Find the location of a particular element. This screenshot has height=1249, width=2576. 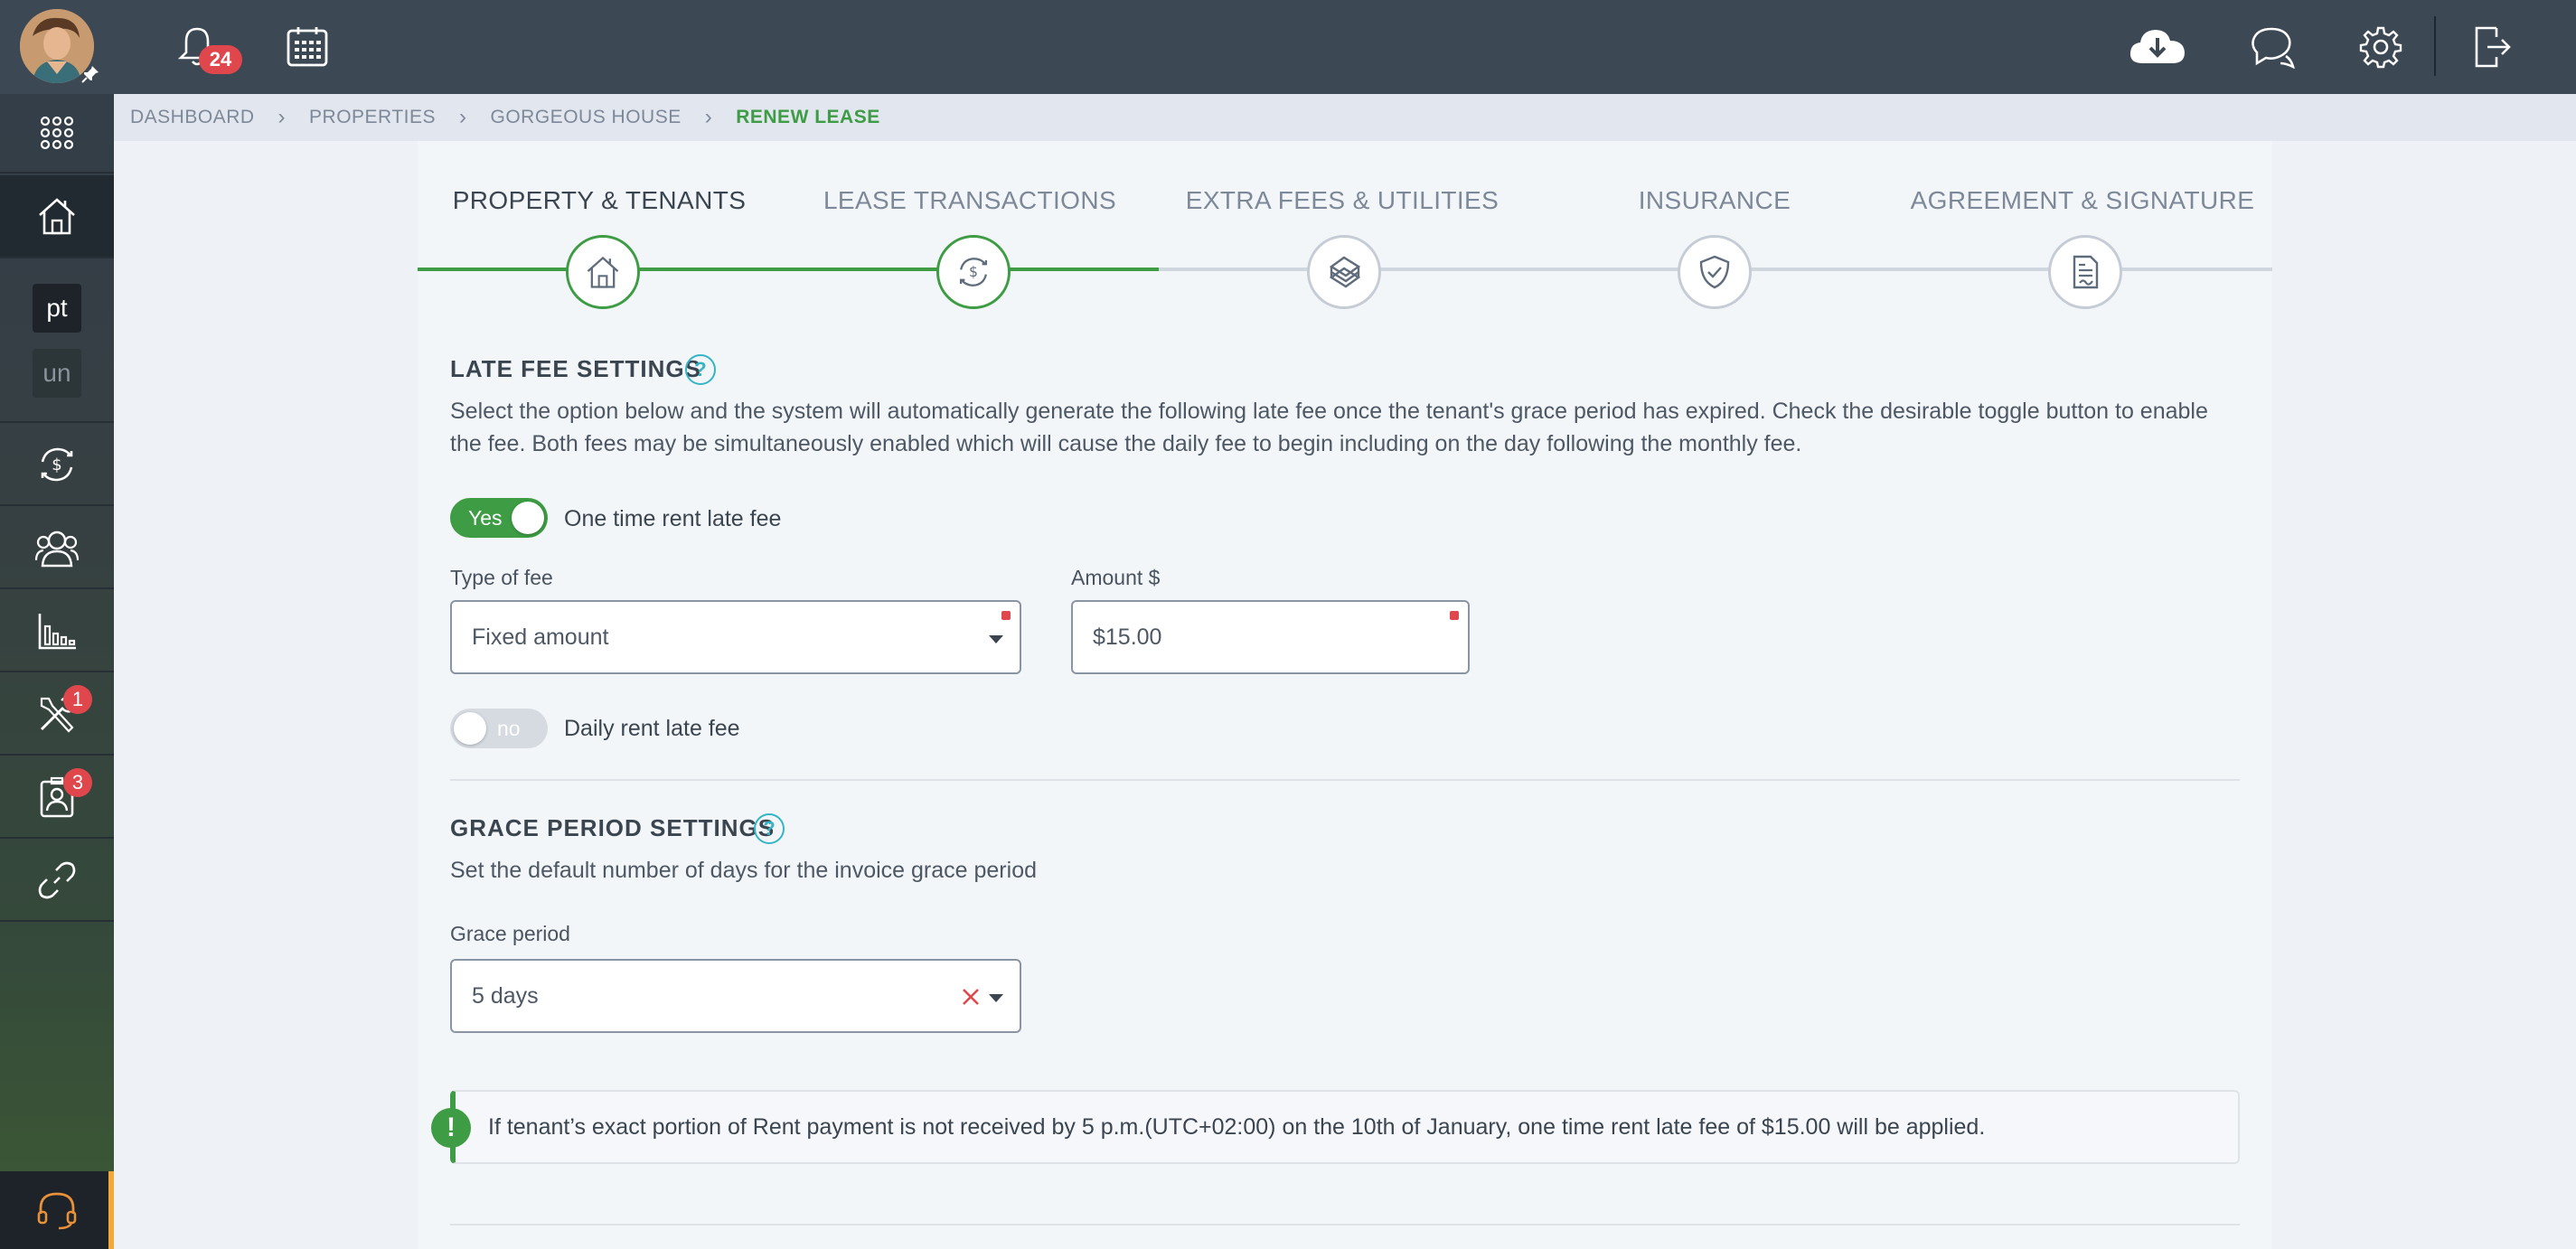

grace-period-help-icon: ? is located at coordinates (770, 828).